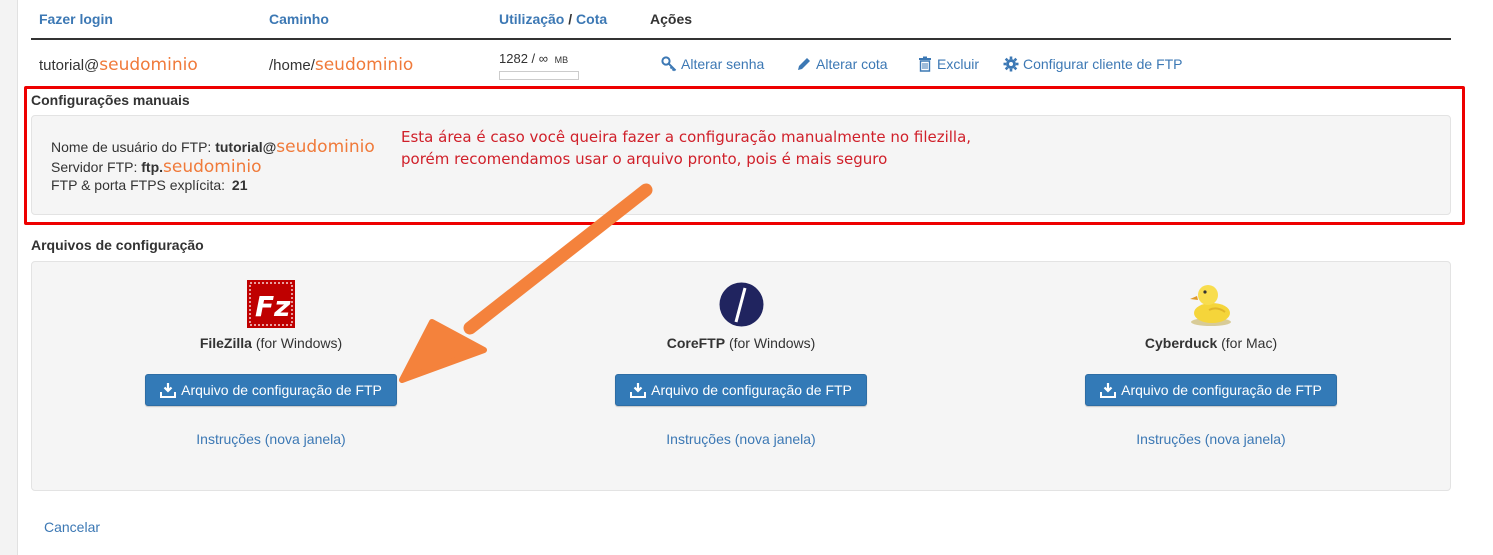  Describe the element at coordinates (72, 527) in the screenshot. I see `cancel-link: Cancelar` at that location.